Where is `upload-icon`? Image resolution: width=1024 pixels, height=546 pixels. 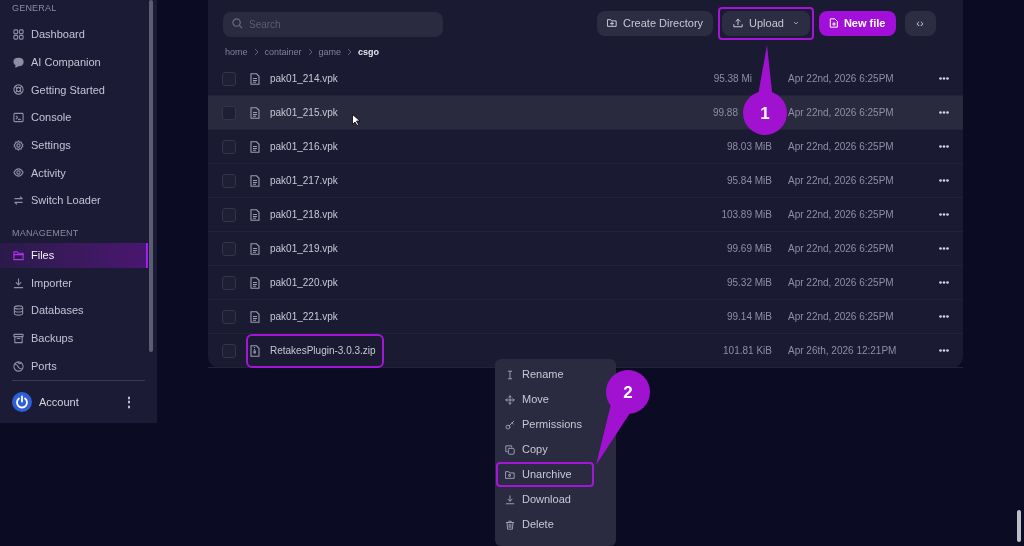 upload-icon is located at coordinates (738, 23).